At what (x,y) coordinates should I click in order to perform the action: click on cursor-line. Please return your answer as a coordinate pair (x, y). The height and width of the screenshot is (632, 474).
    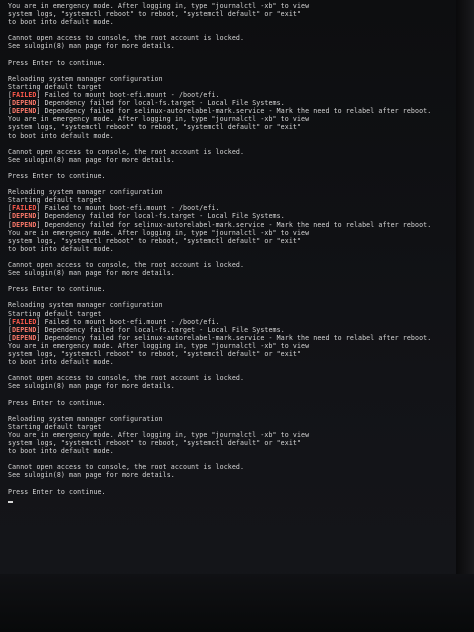
    Looking at the image, I should click on (231, 500).